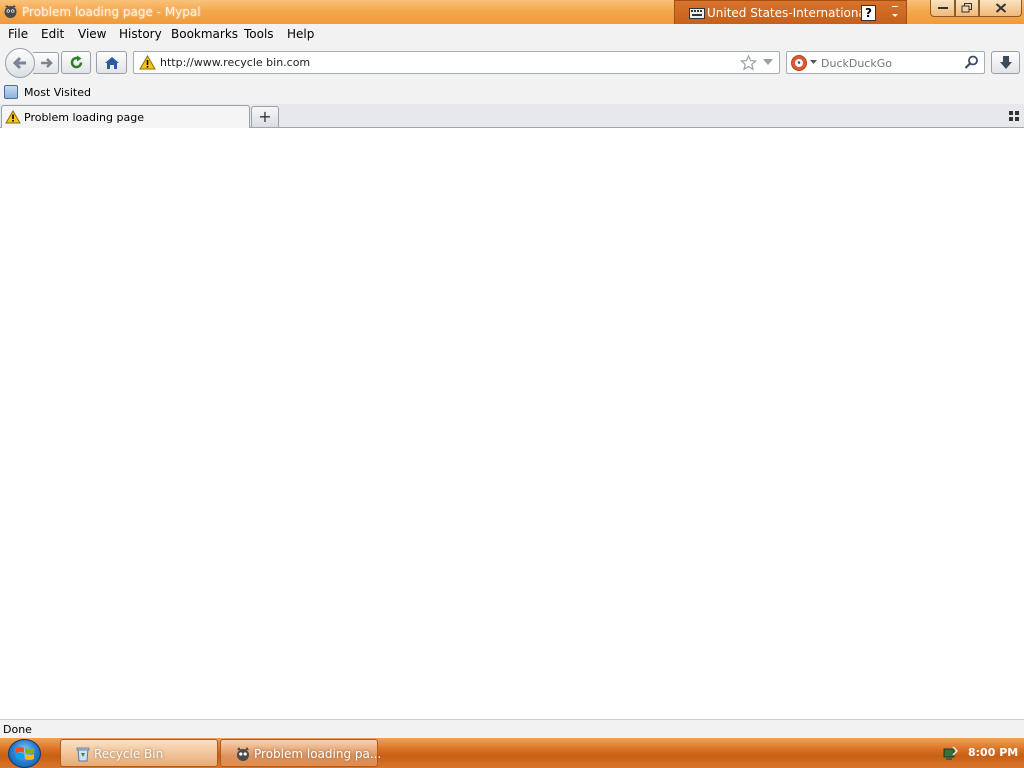  What do you see at coordinates (748, 63) in the screenshot?
I see `bookmark-star-icon` at bounding box center [748, 63].